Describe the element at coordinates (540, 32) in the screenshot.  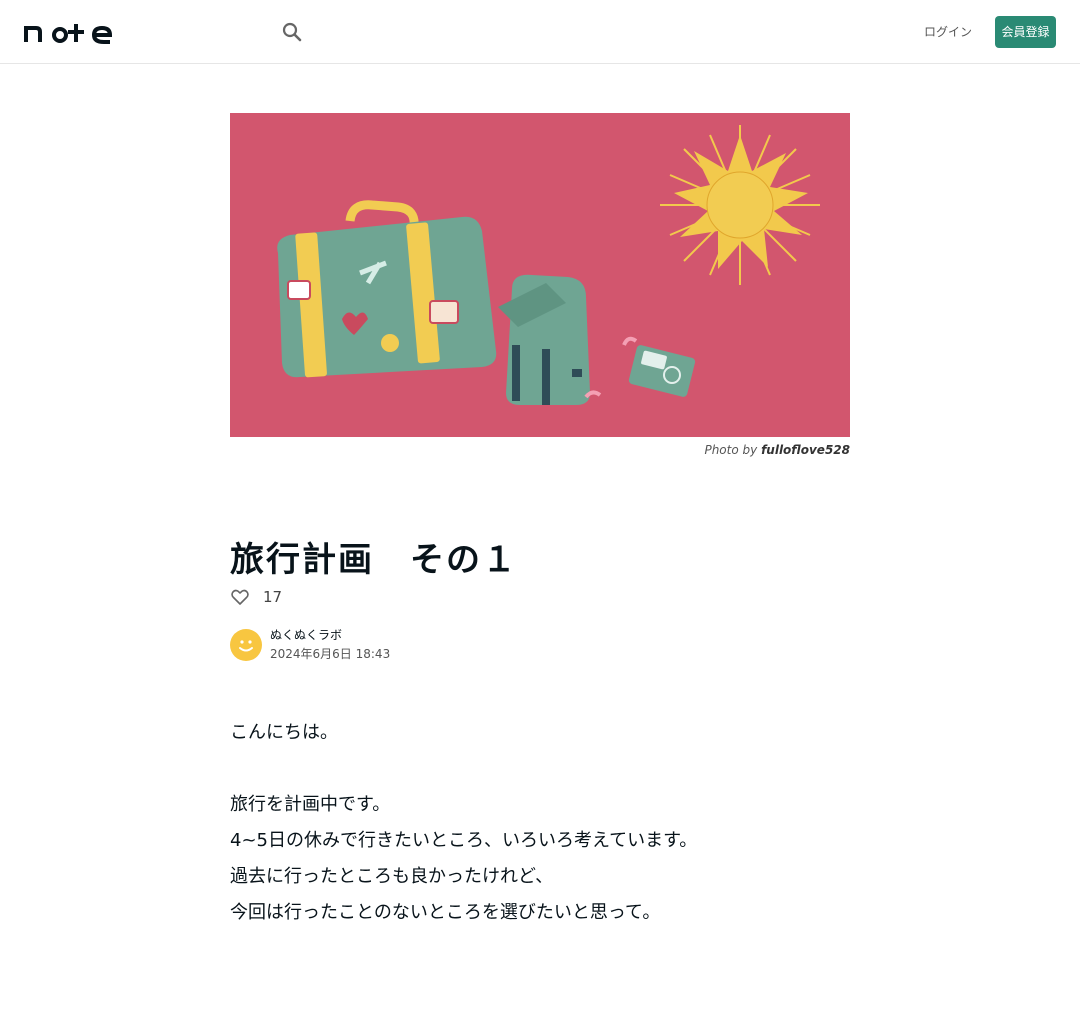
I see `site-header: ログイン 会員登録` at that location.